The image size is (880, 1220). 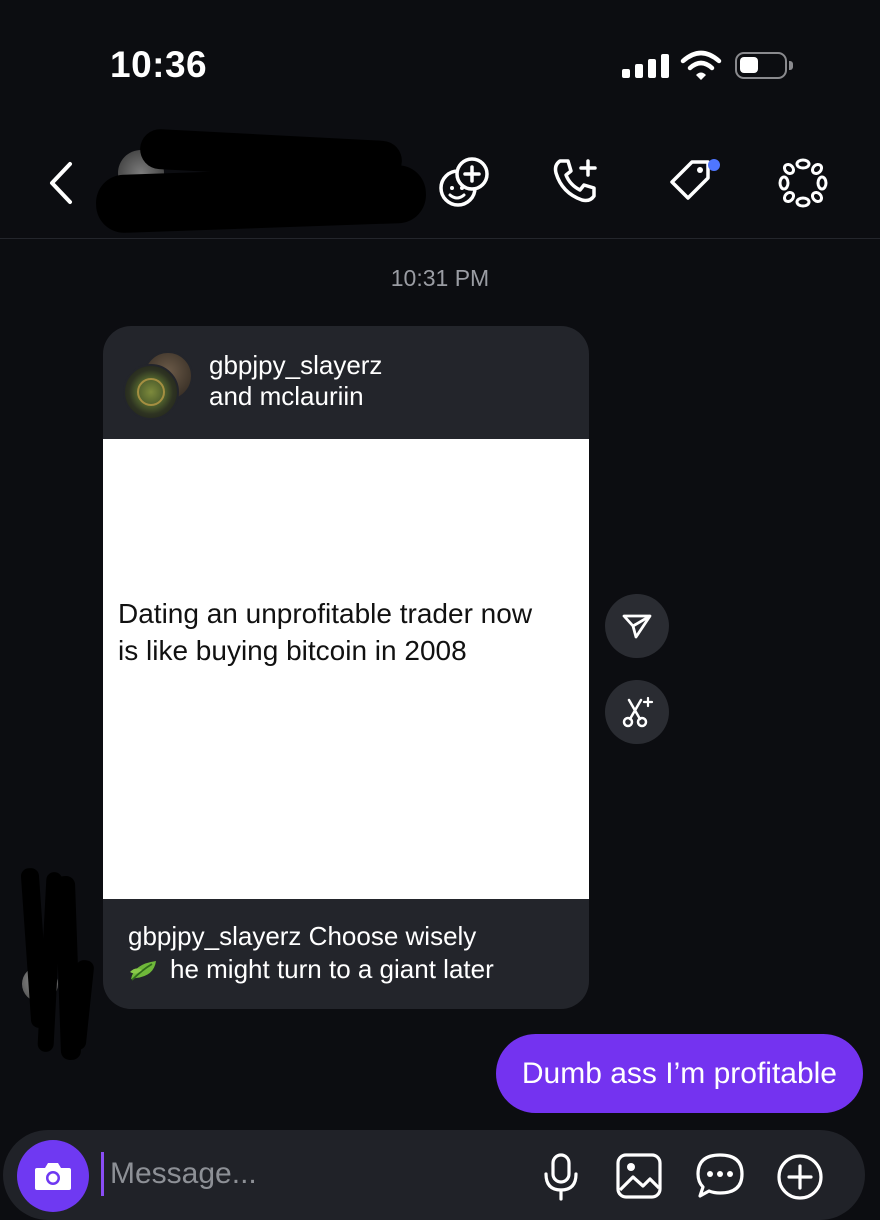 What do you see at coordinates (151, 392) in the screenshot?
I see `author-avatar-gbpjpy-slayerz` at bounding box center [151, 392].